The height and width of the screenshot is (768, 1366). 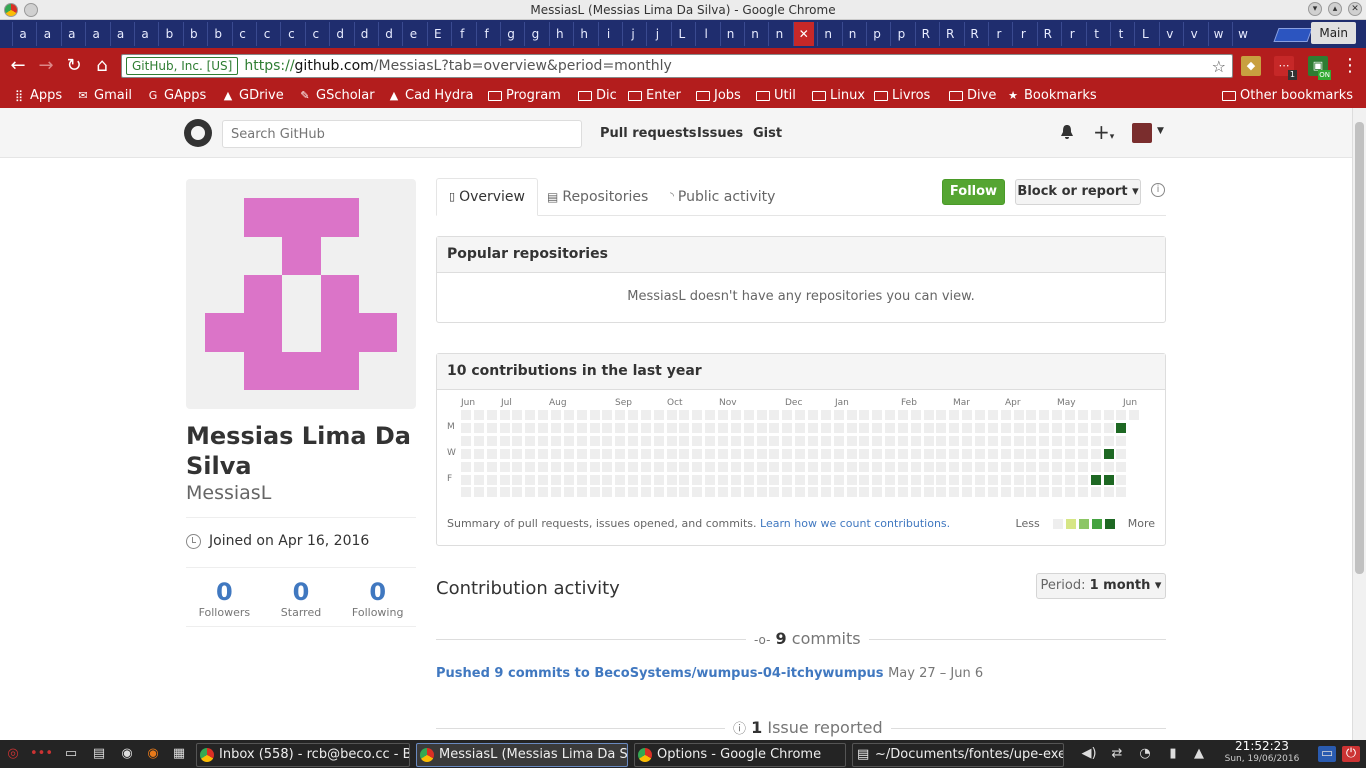 I want to click on browser-tab: n, so click(x=778, y=34).